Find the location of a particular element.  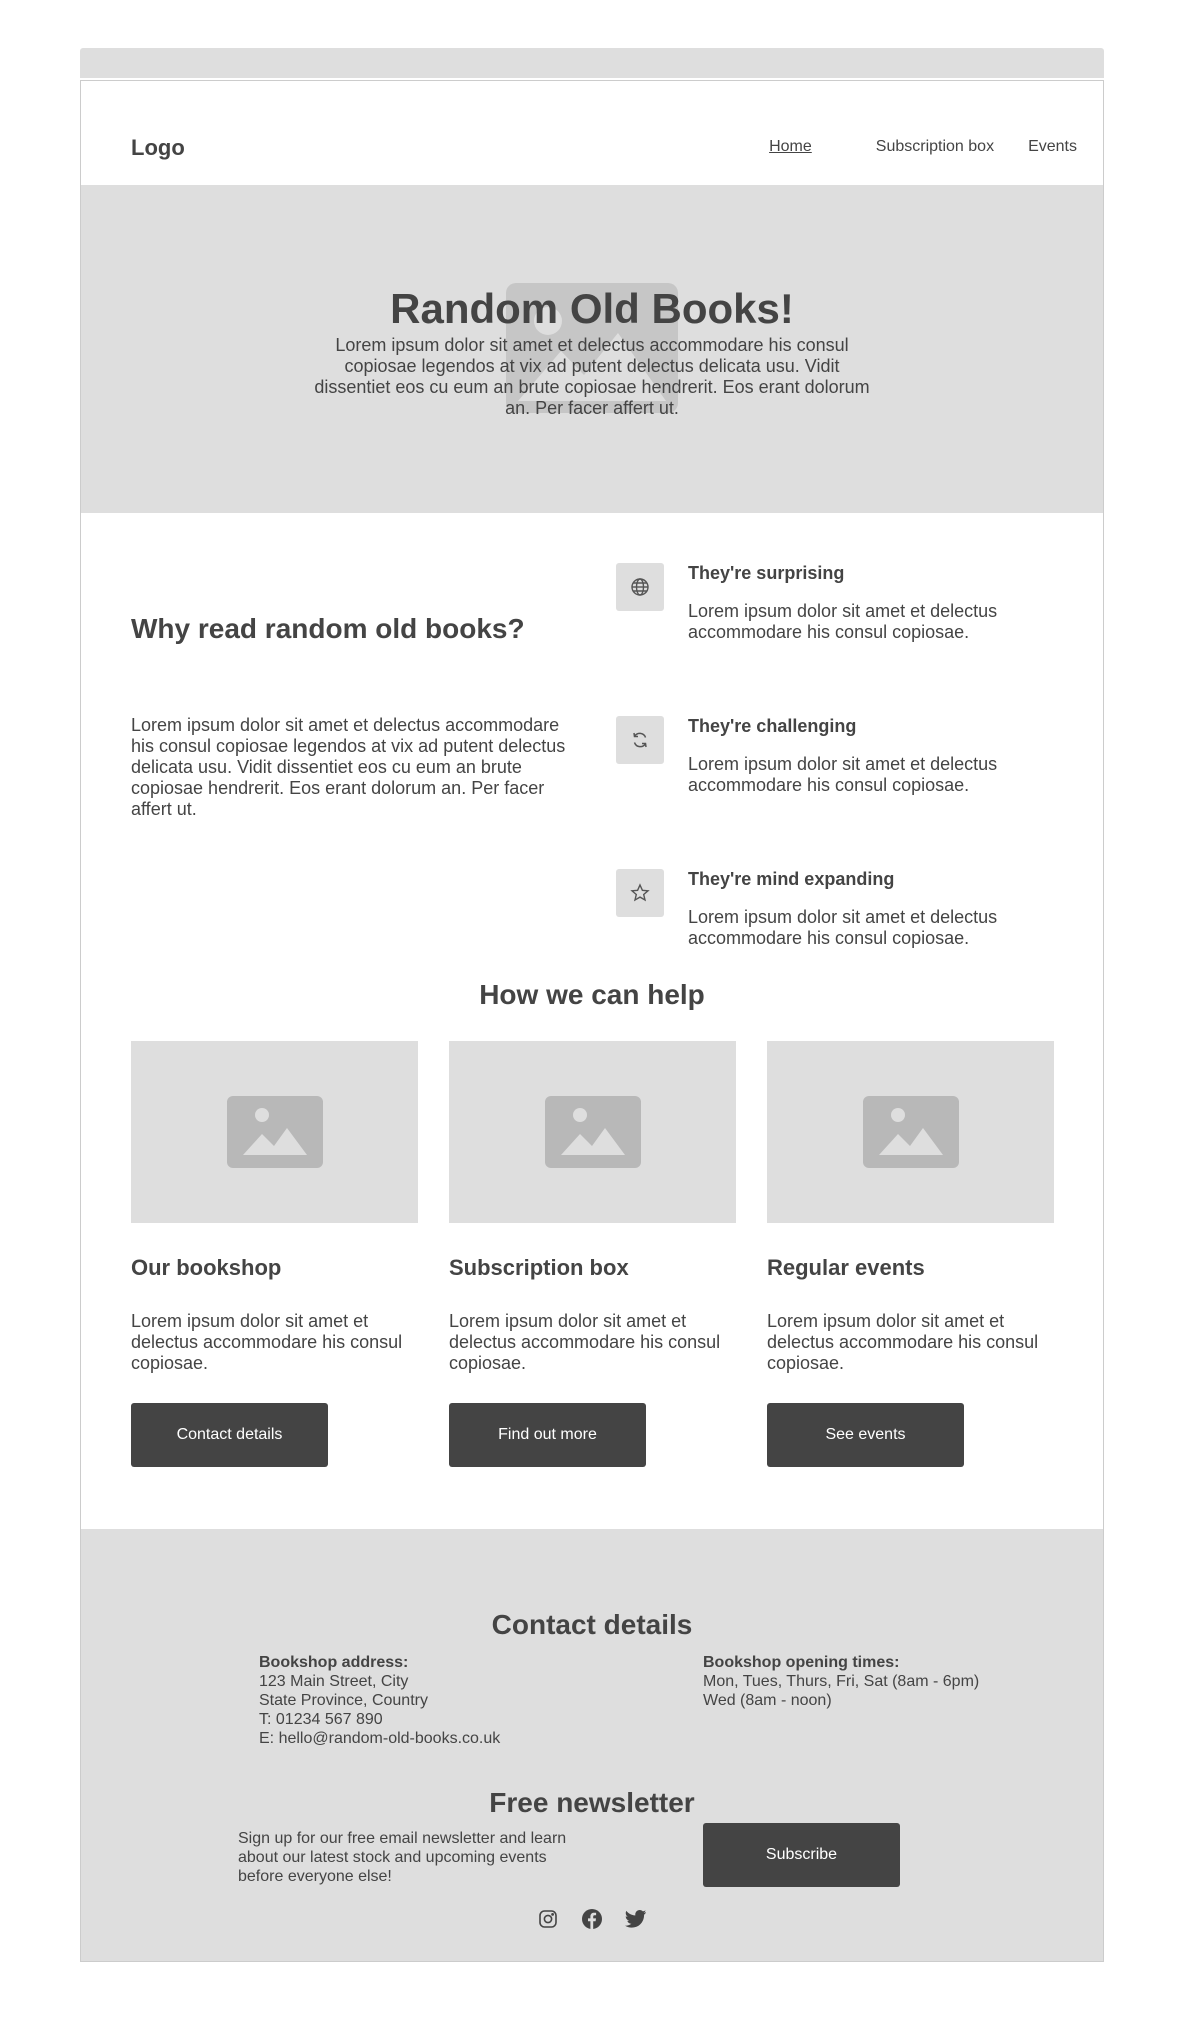

feature-title: They're mind expanding is located at coordinates (791, 879).